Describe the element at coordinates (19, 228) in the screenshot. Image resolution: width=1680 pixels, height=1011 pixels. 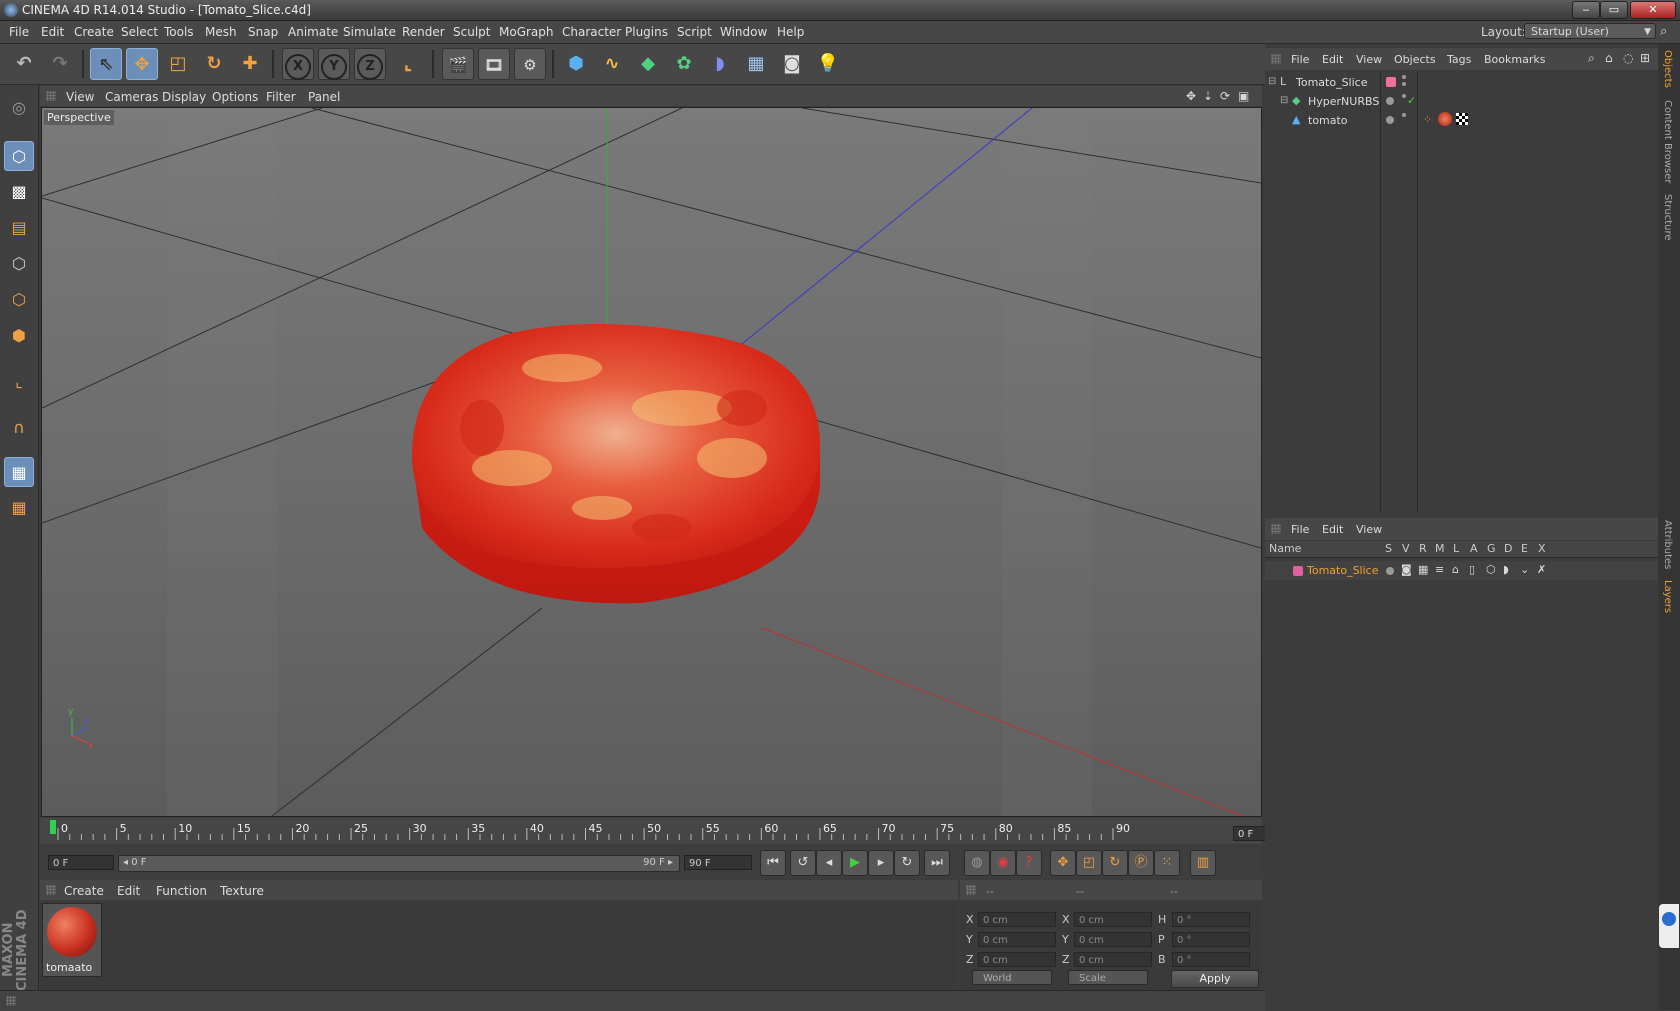
I see `workplane-mode-icon: ▤` at that location.